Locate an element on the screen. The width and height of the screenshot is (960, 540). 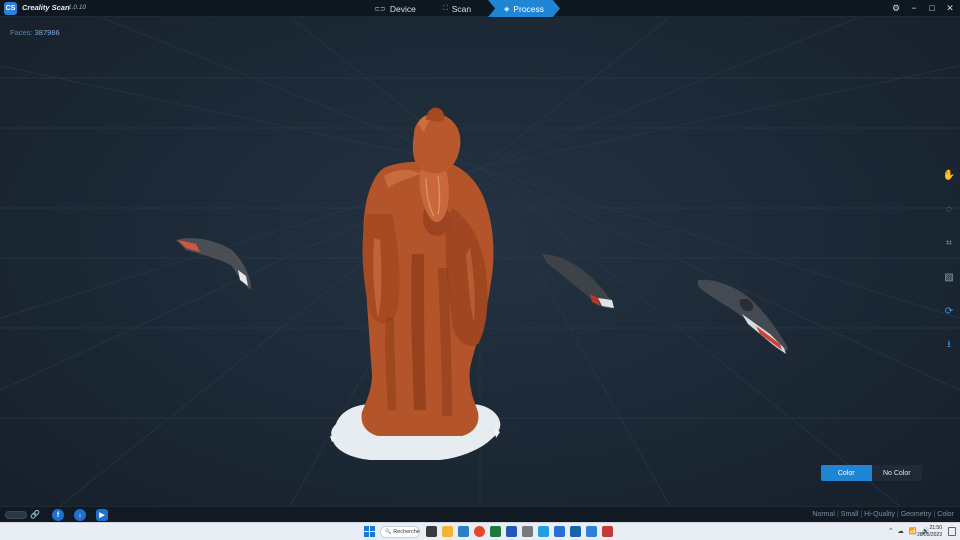
store-icon is located at coordinates (463, 531).